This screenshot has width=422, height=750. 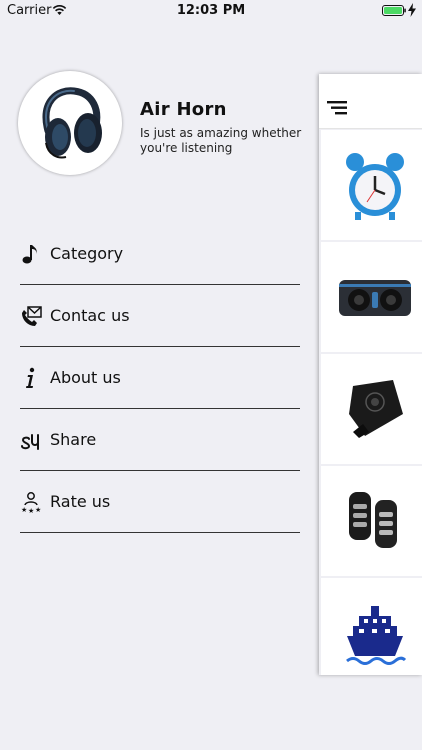 What do you see at coordinates (87, 253) in the screenshot?
I see `menu-item-label: Category` at bounding box center [87, 253].